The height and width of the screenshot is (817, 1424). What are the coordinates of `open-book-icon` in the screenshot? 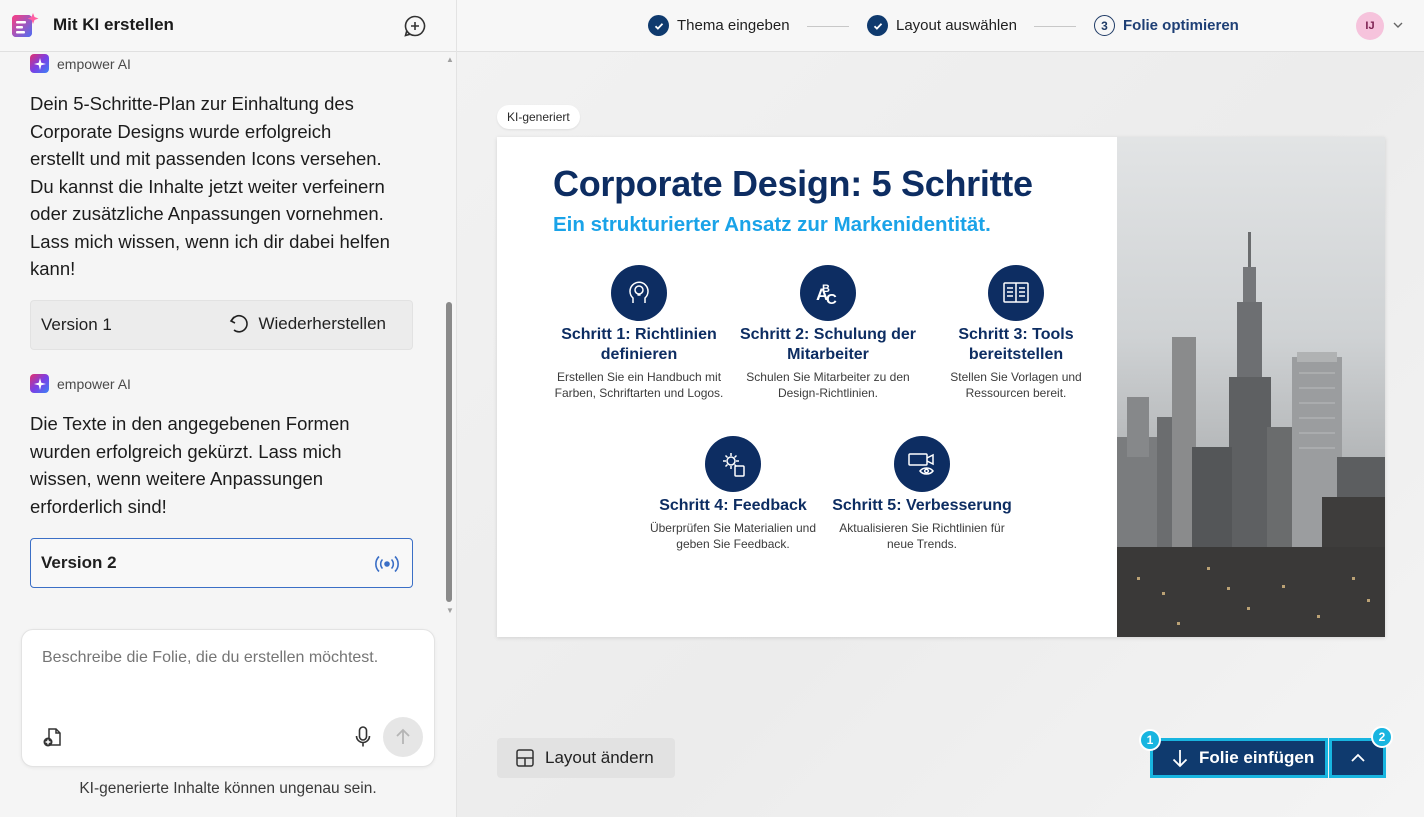 It's located at (1016, 293).